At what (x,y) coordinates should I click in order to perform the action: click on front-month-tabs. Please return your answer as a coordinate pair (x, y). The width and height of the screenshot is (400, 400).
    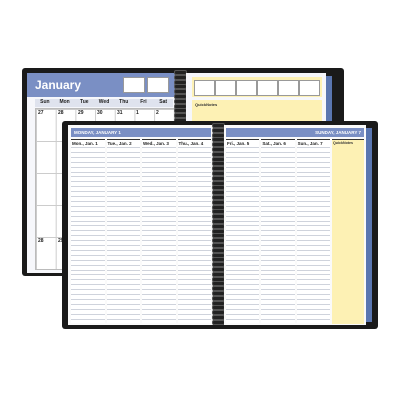
    Looking at the image, I should click on (369, 225).